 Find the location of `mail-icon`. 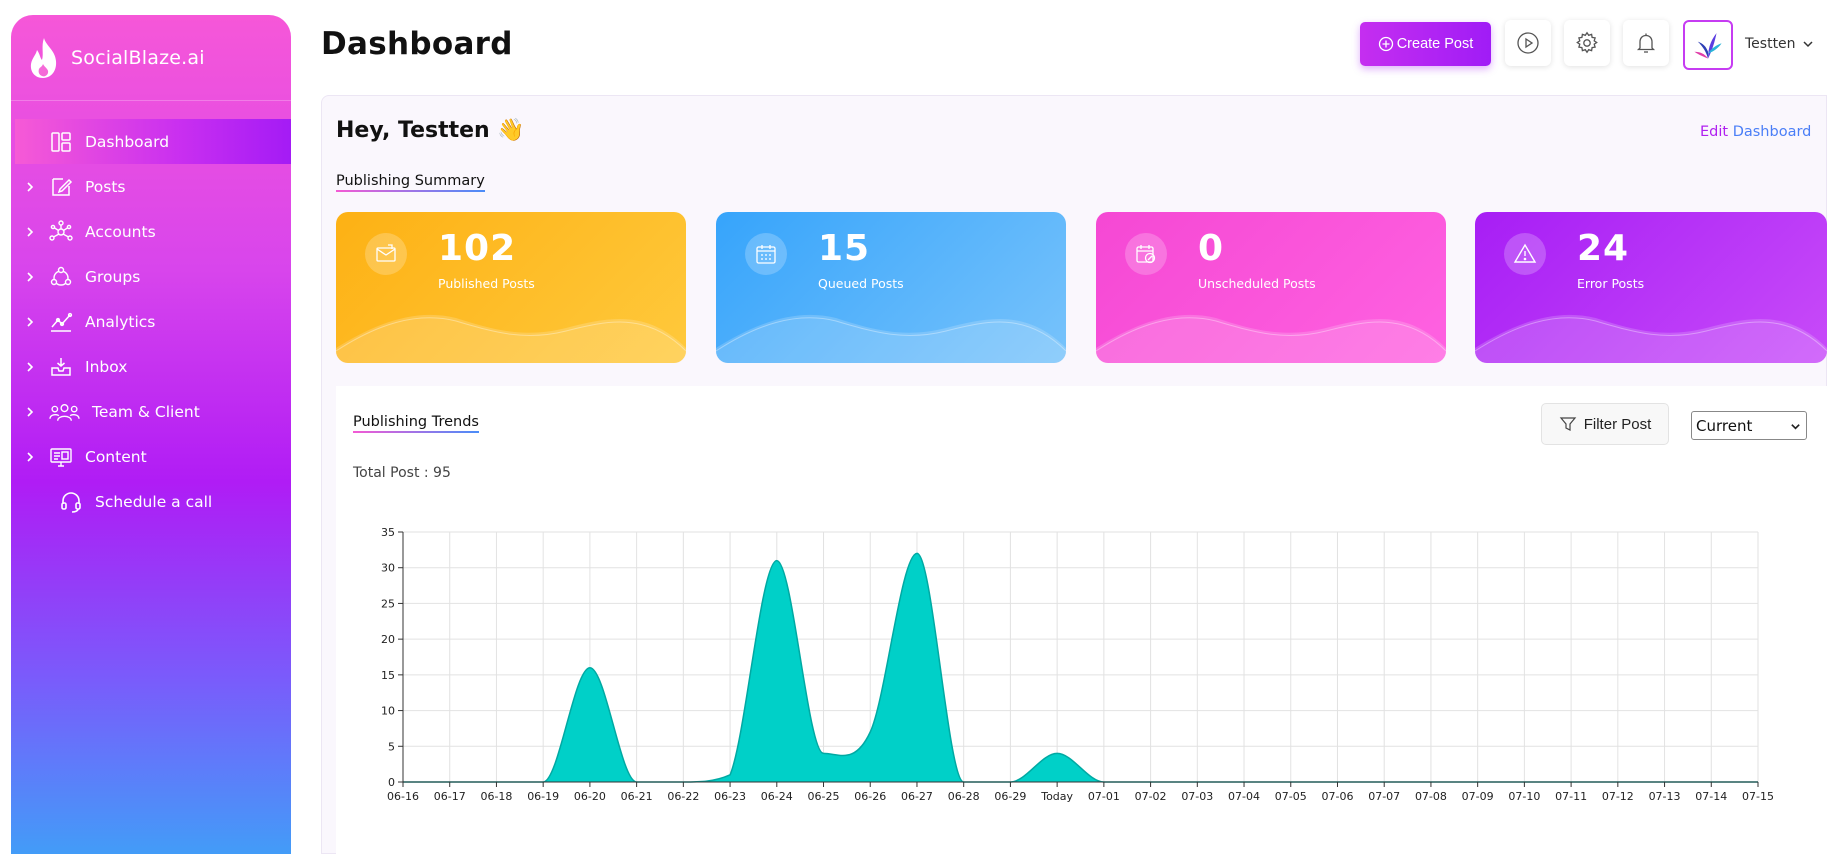

mail-icon is located at coordinates (386, 253).